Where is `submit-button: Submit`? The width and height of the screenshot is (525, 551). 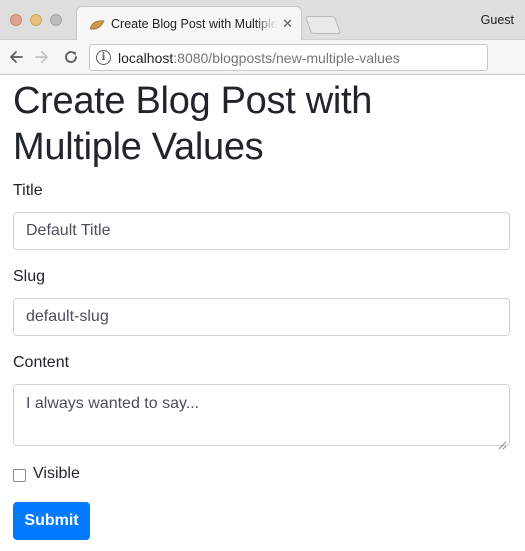 submit-button: Submit is located at coordinates (51, 521).